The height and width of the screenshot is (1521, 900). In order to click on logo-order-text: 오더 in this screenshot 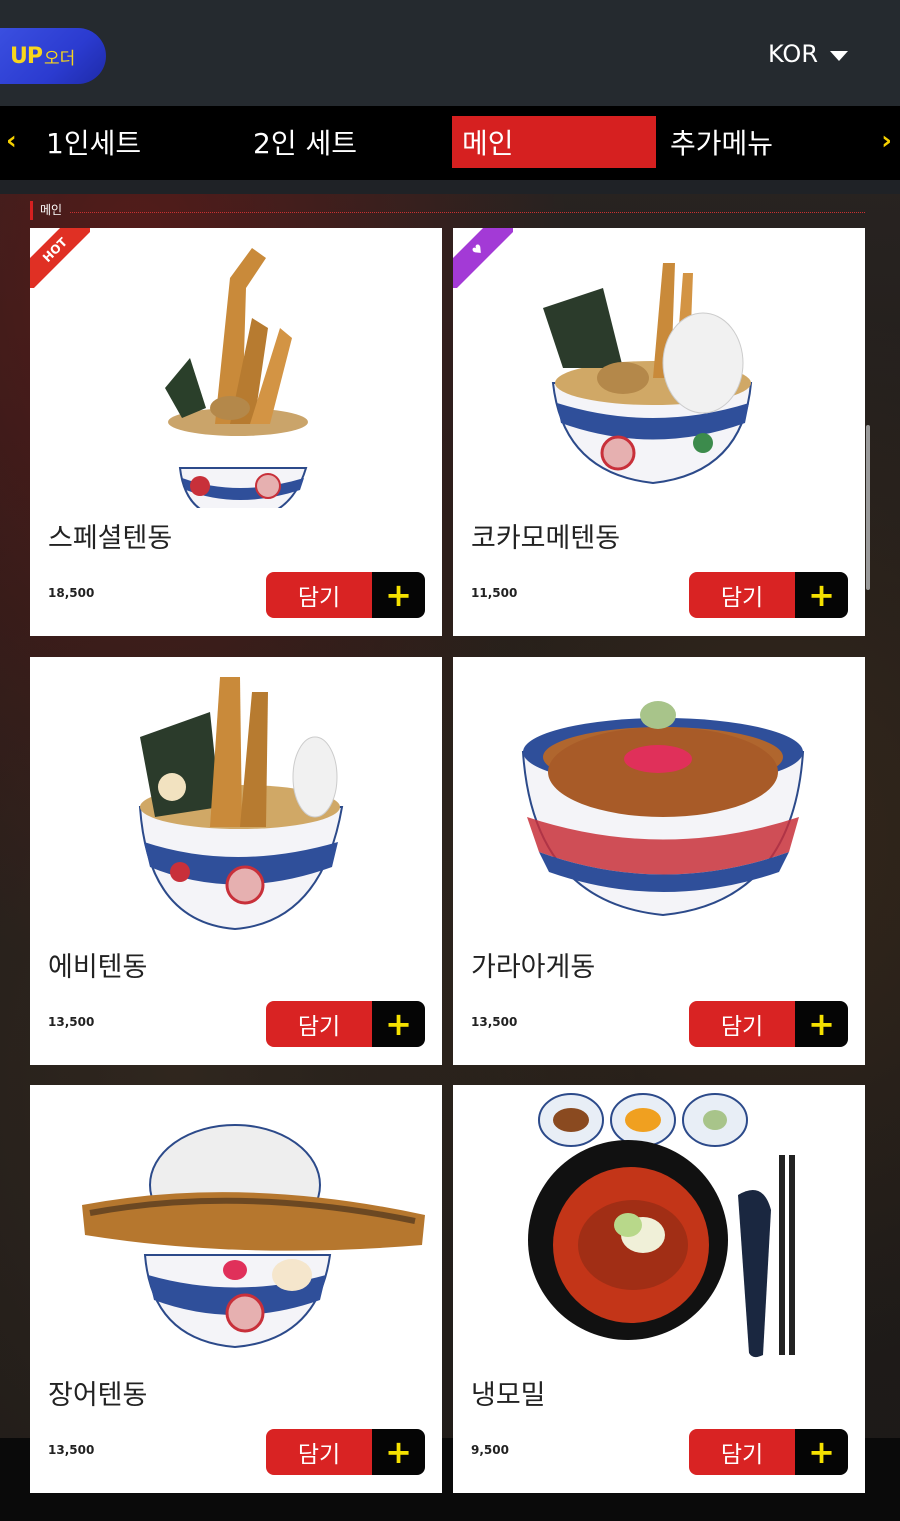, I will do `click(60, 58)`.